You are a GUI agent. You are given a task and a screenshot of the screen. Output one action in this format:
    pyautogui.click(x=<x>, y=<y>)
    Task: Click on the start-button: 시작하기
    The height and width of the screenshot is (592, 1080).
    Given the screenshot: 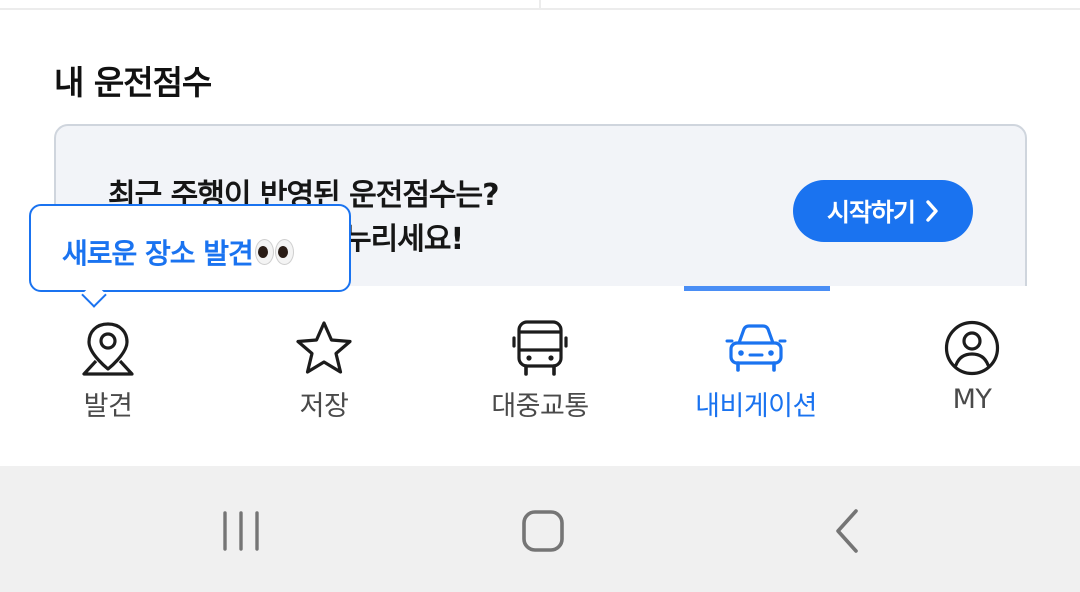 What is the action you would take?
    pyautogui.click(x=883, y=211)
    